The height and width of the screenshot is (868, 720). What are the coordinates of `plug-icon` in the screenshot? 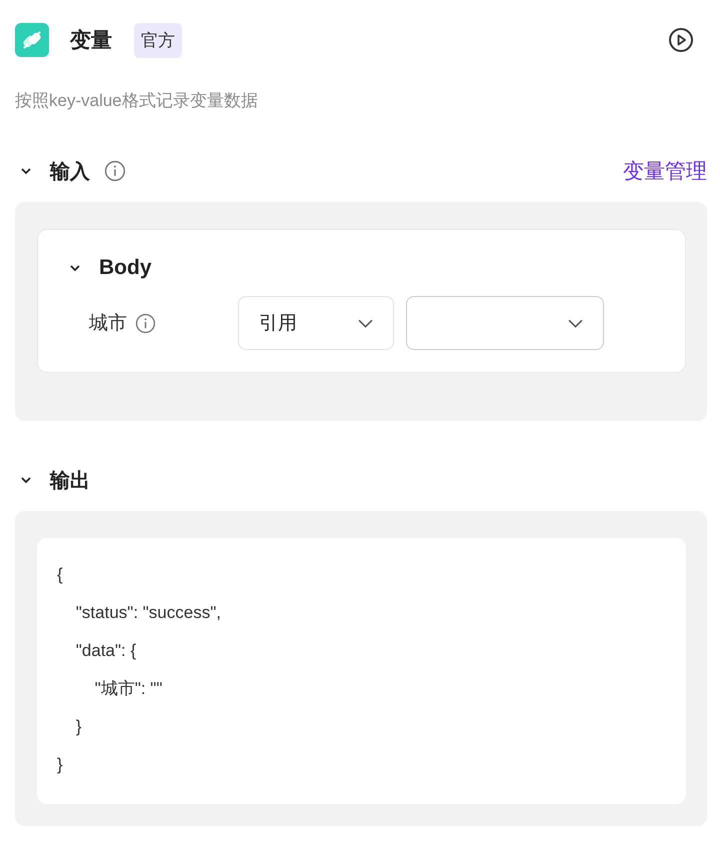 It's located at (32, 40).